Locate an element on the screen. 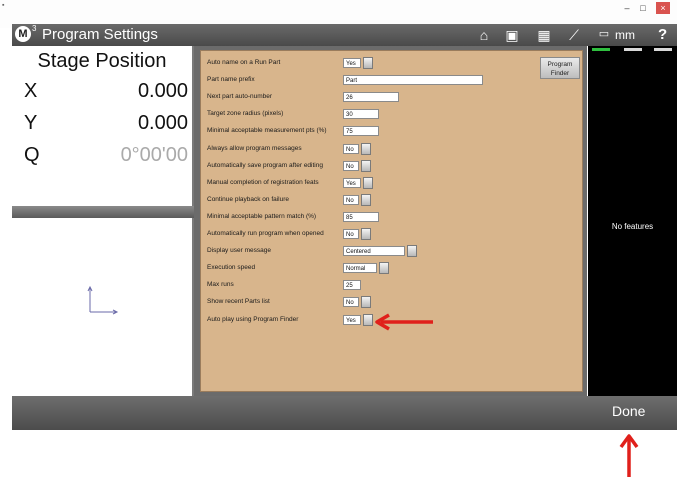 The height and width of the screenshot is (481, 677). setting-dropdown-value: Centered is located at coordinates (374, 251).